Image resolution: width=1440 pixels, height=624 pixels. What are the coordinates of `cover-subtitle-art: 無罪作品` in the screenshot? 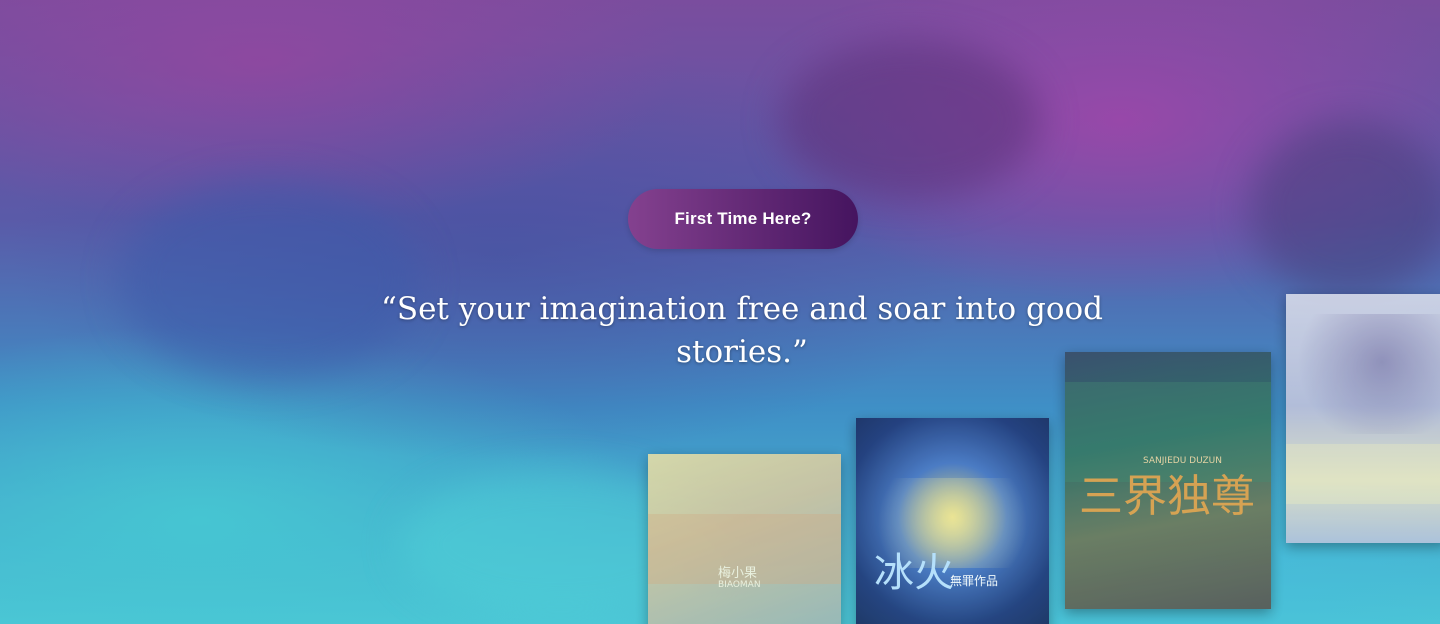 It's located at (974, 581).